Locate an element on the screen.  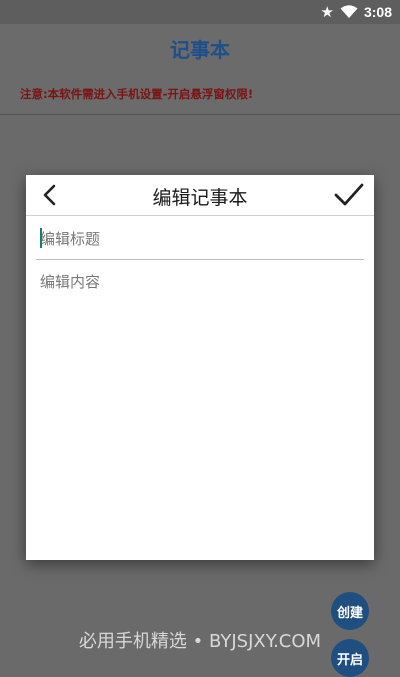
status-time: 3:08 is located at coordinates (377, 12).